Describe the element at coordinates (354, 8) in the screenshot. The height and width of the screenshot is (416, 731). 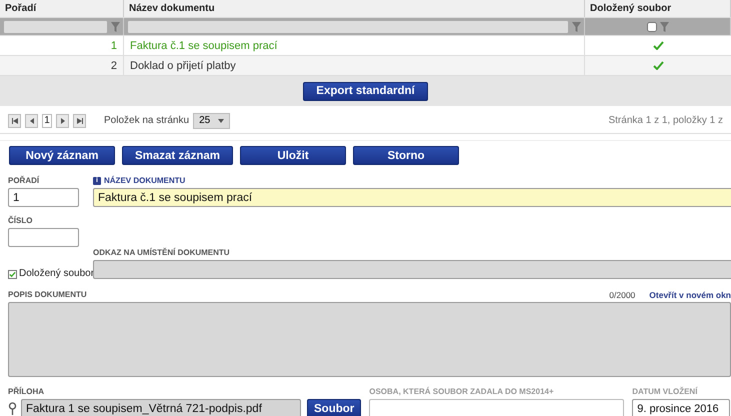
I see `column-header: Název dokumentu` at that location.